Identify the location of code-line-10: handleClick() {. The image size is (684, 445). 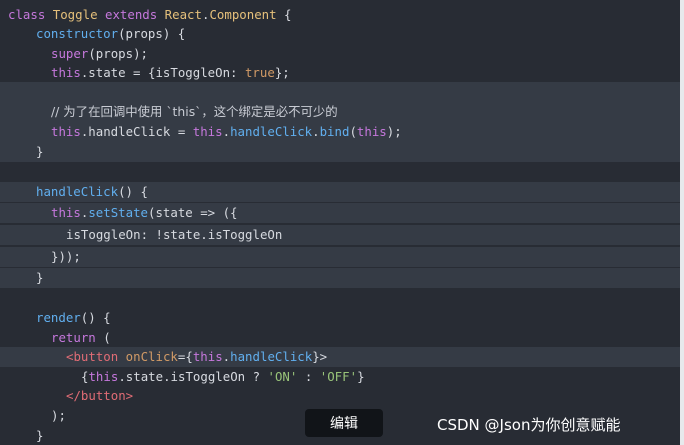
(340, 192).